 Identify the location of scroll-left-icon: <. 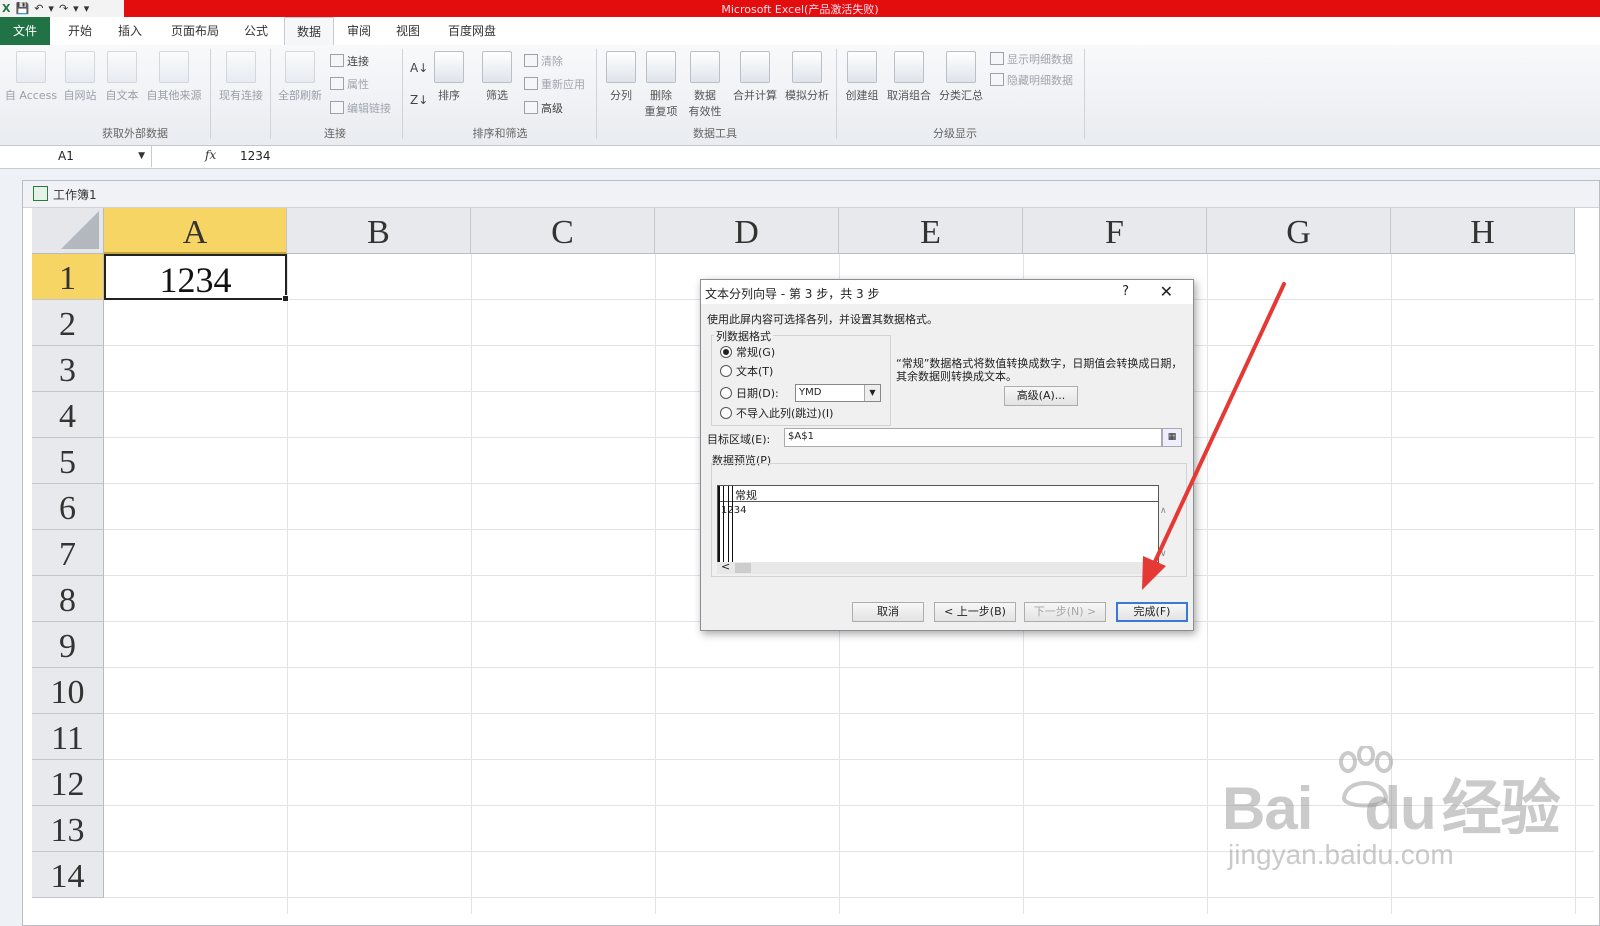
(725, 566).